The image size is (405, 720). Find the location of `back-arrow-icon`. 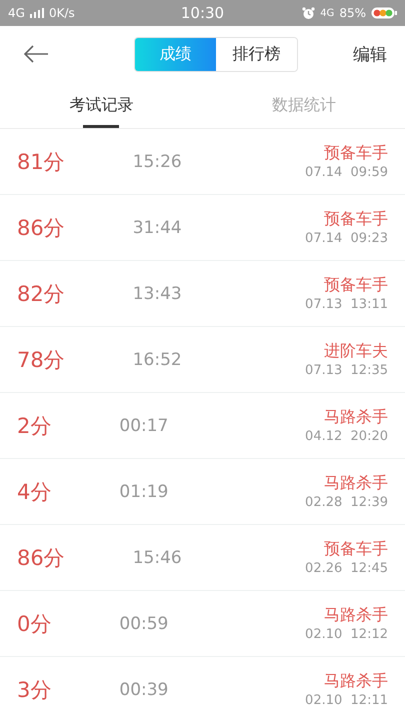

back-arrow-icon is located at coordinates (36, 54).